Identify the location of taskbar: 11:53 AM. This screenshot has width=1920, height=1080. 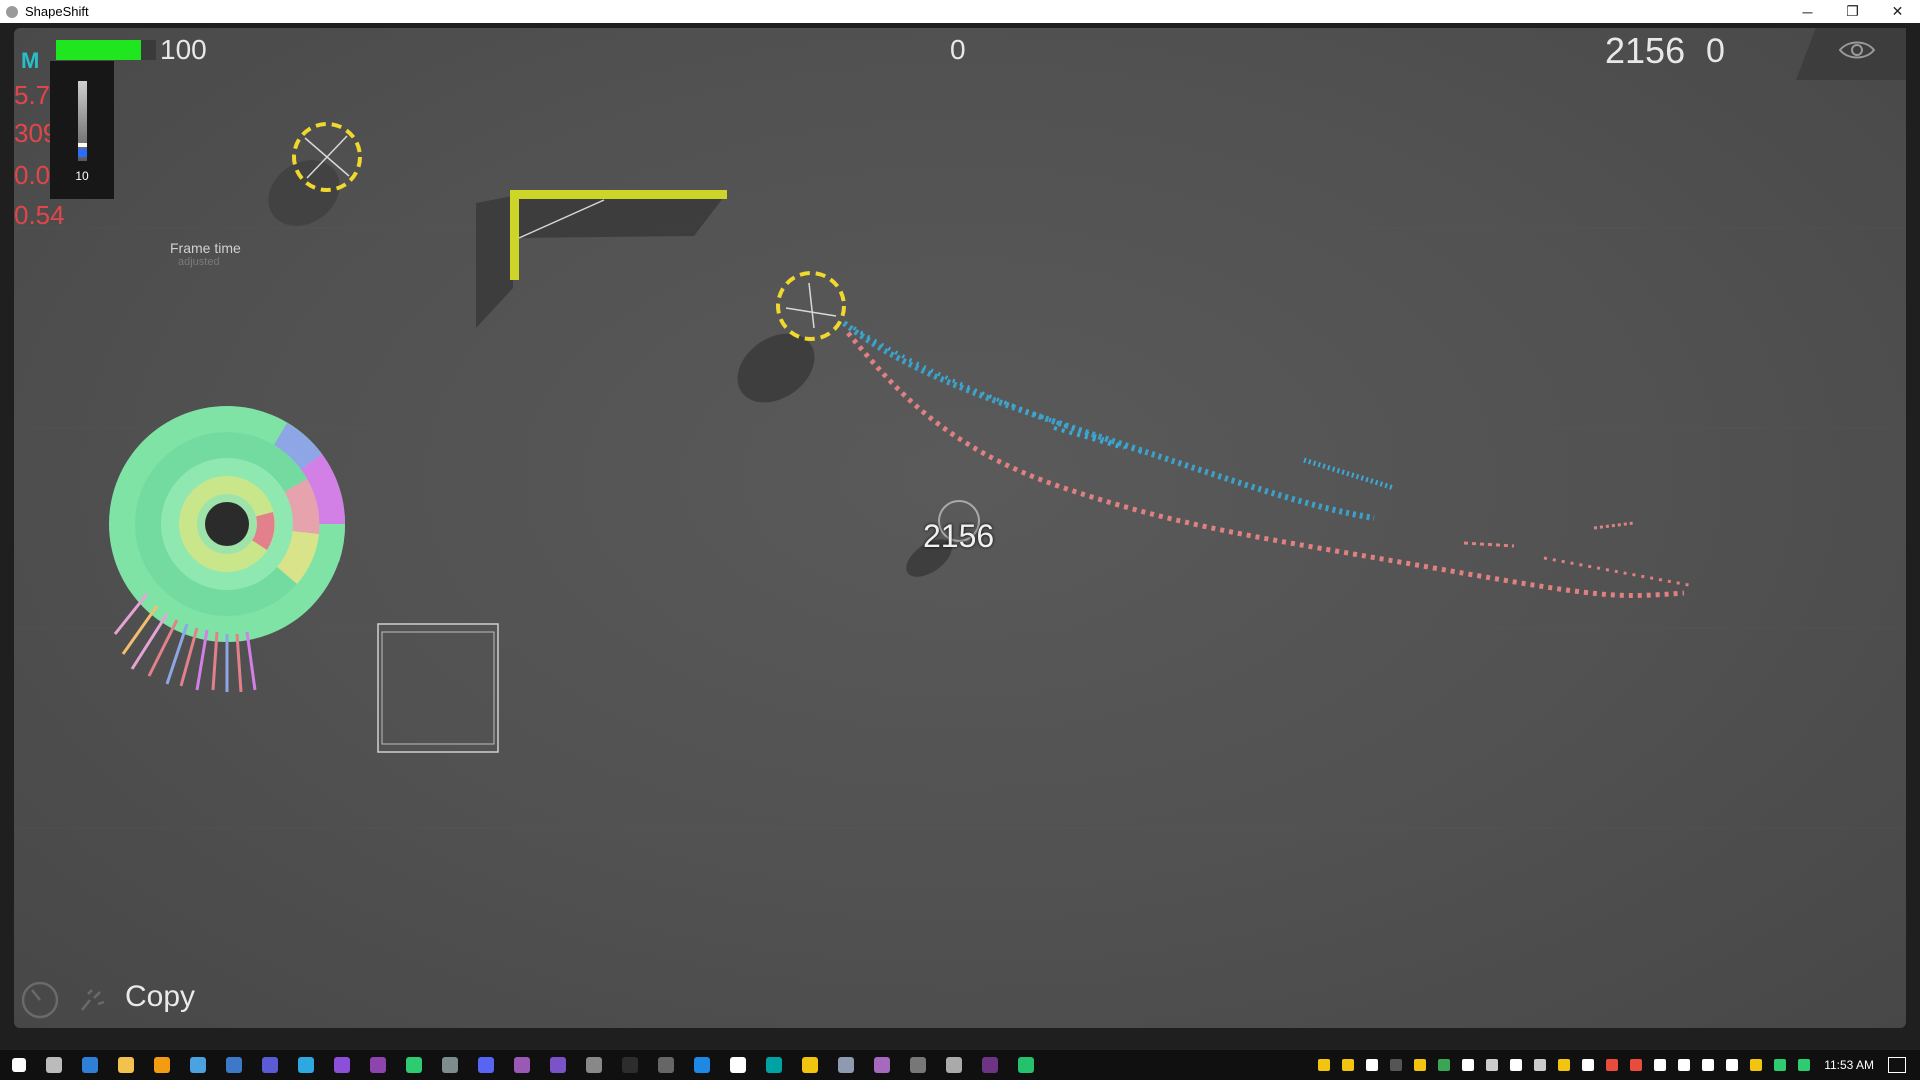
(960, 1065).